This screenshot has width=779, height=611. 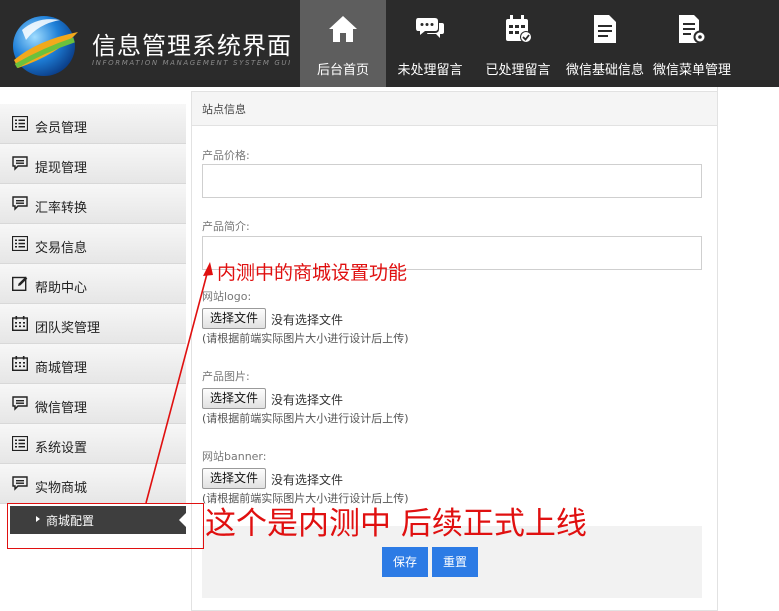 What do you see at coordinates (312, 273) in the screenshot?
I see `annotation-note-top: 内测中的商城设置功能` at bounding box center [312, 273].